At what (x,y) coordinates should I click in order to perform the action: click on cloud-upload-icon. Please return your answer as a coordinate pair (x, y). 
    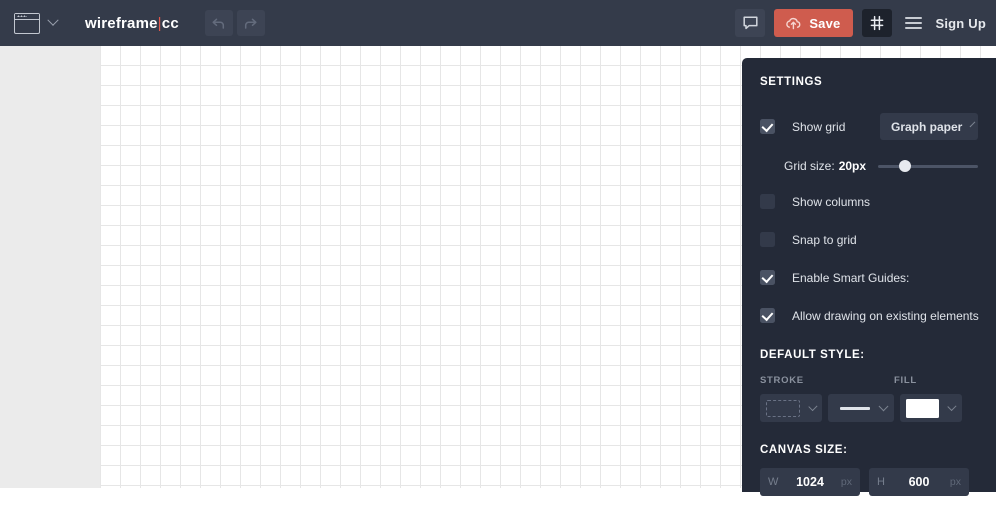
    Looking at the image, I should click on (793, 23).